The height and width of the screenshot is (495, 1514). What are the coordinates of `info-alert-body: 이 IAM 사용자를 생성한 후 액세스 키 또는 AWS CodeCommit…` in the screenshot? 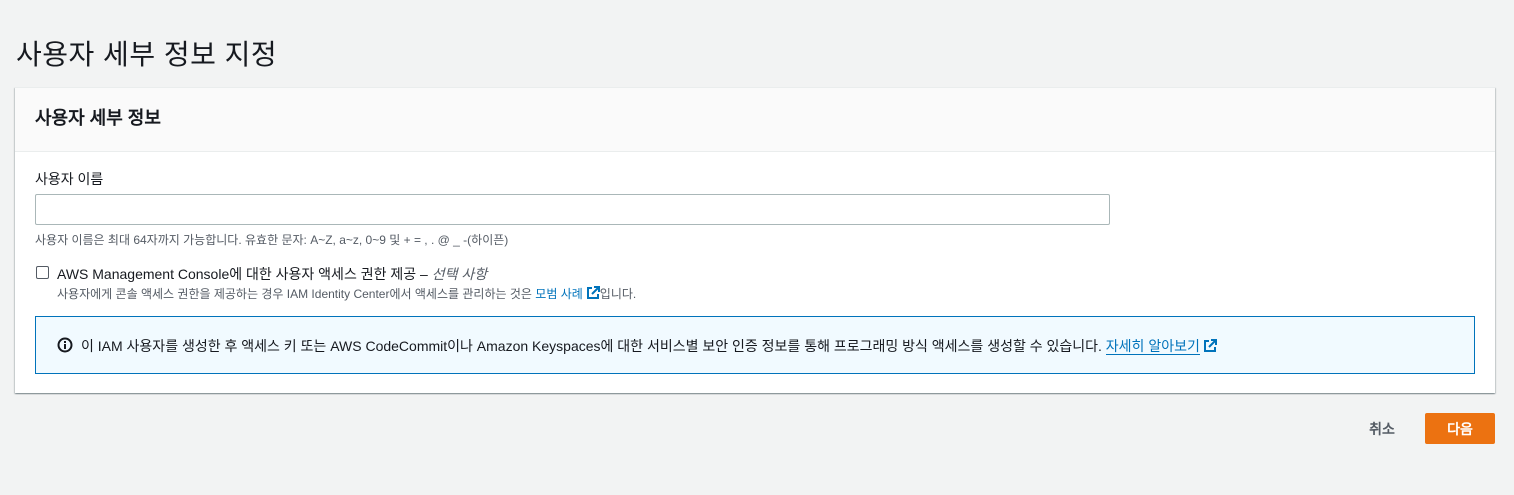 It's located at (593, 346).